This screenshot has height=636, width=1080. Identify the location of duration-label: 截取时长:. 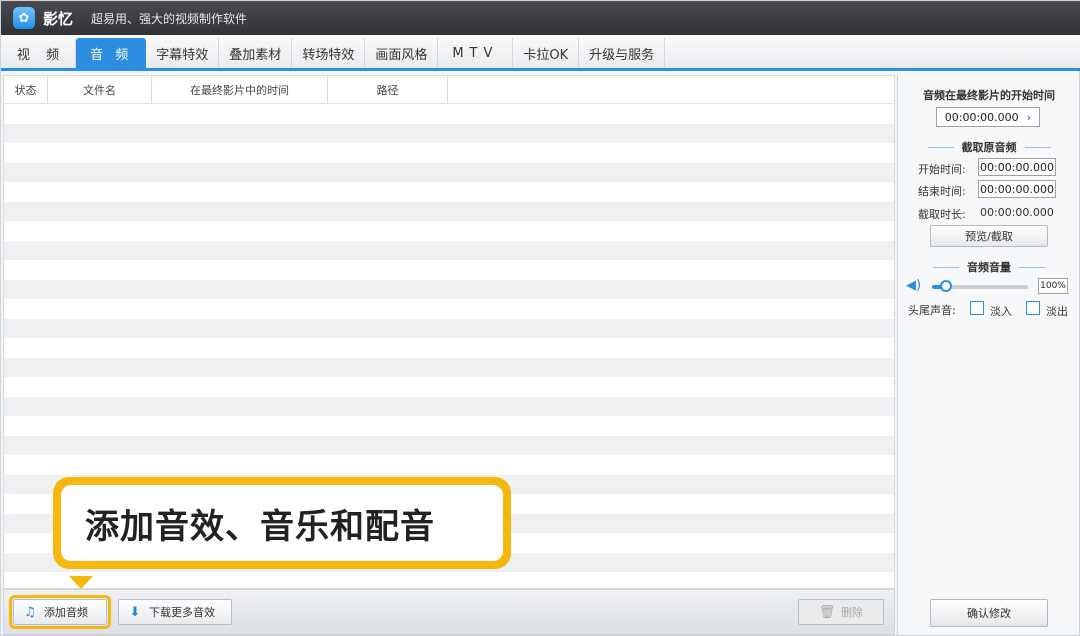
(942, 214).